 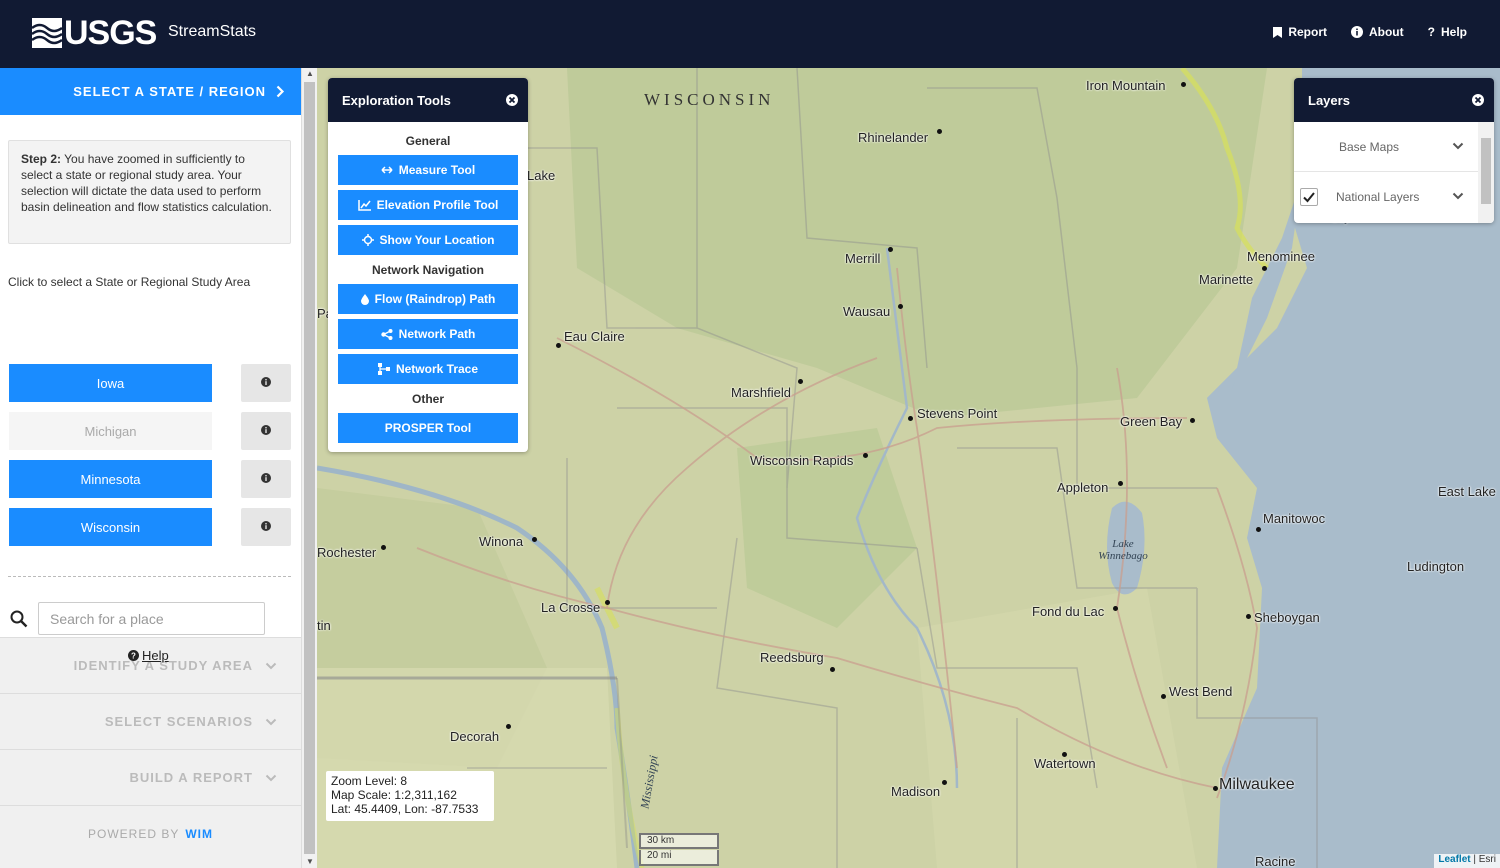 I want to click on search-help-label: Help, so click(x=155, y=655).